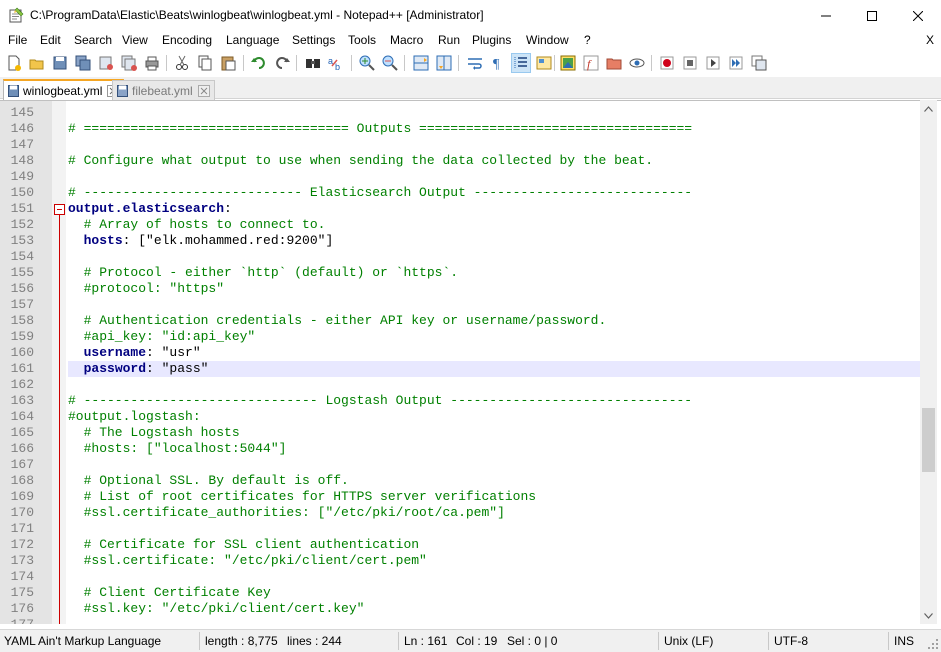  What do you see at coordinates (152, 63) in the screenshot?
I see `print-icon` at bounding box center [152, 63].